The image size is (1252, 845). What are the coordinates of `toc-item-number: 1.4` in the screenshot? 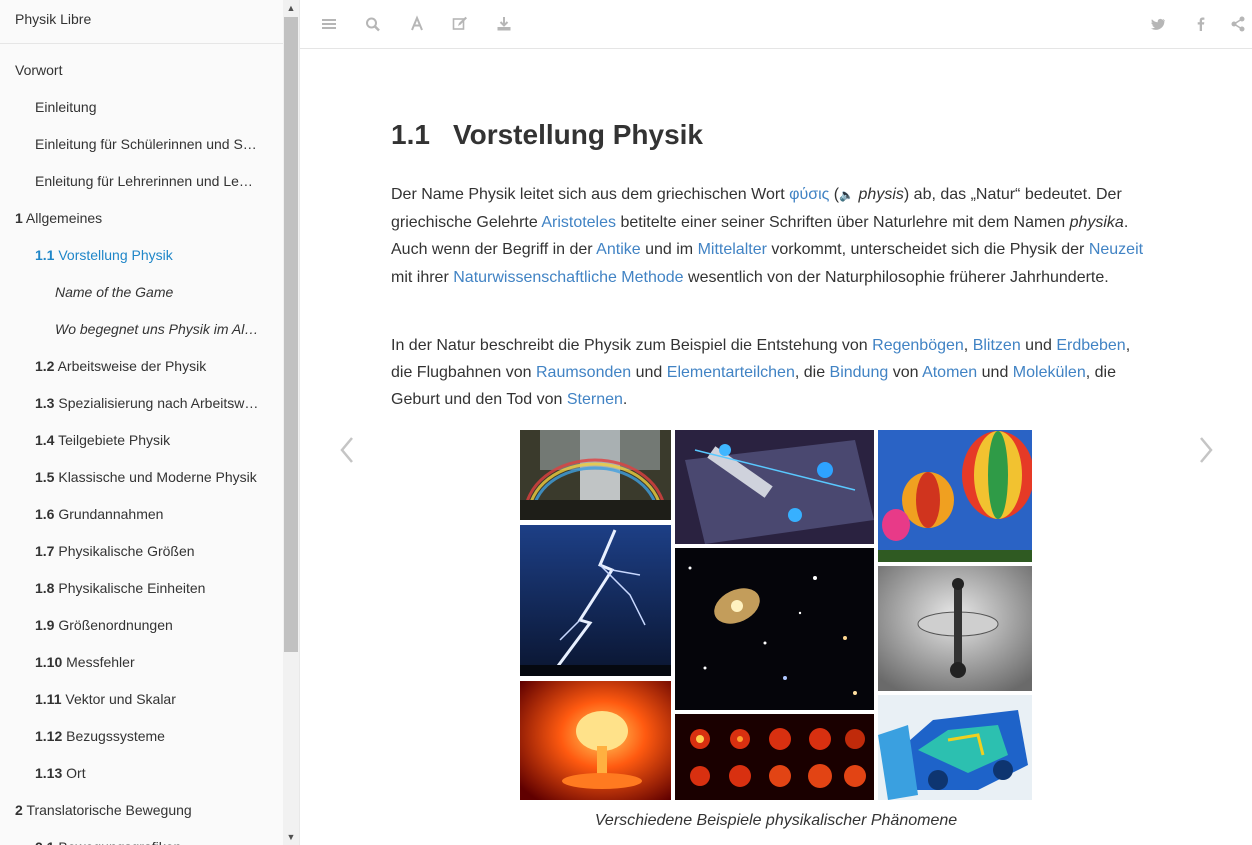 It's located at (45, 440).